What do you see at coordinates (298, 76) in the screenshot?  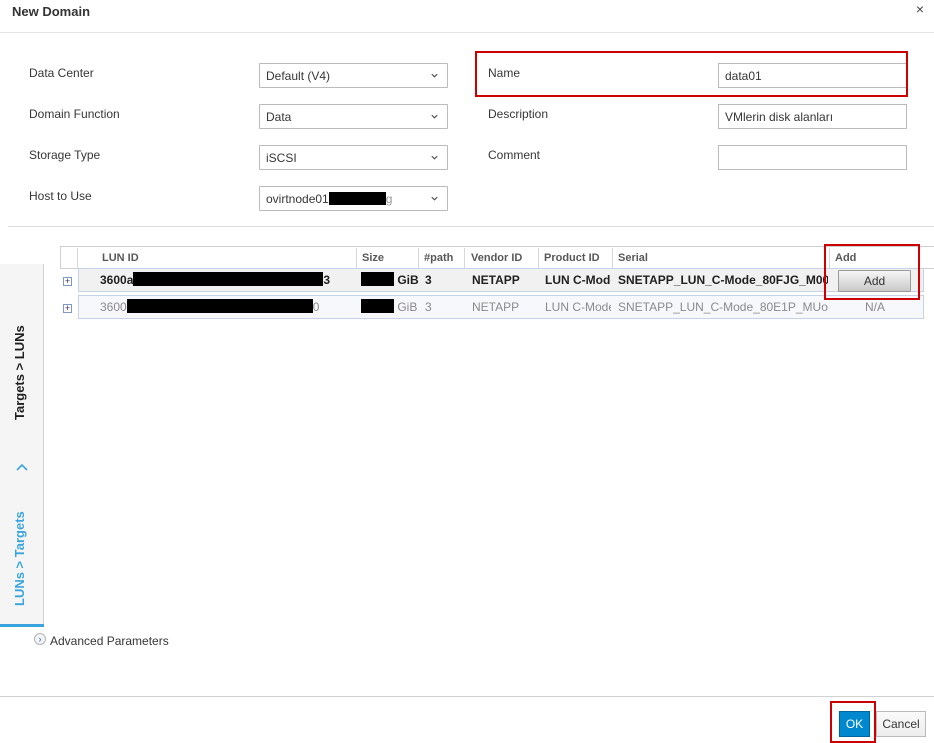 I see `data-center-value: Default (V4)` at bounding box center [298, 76].